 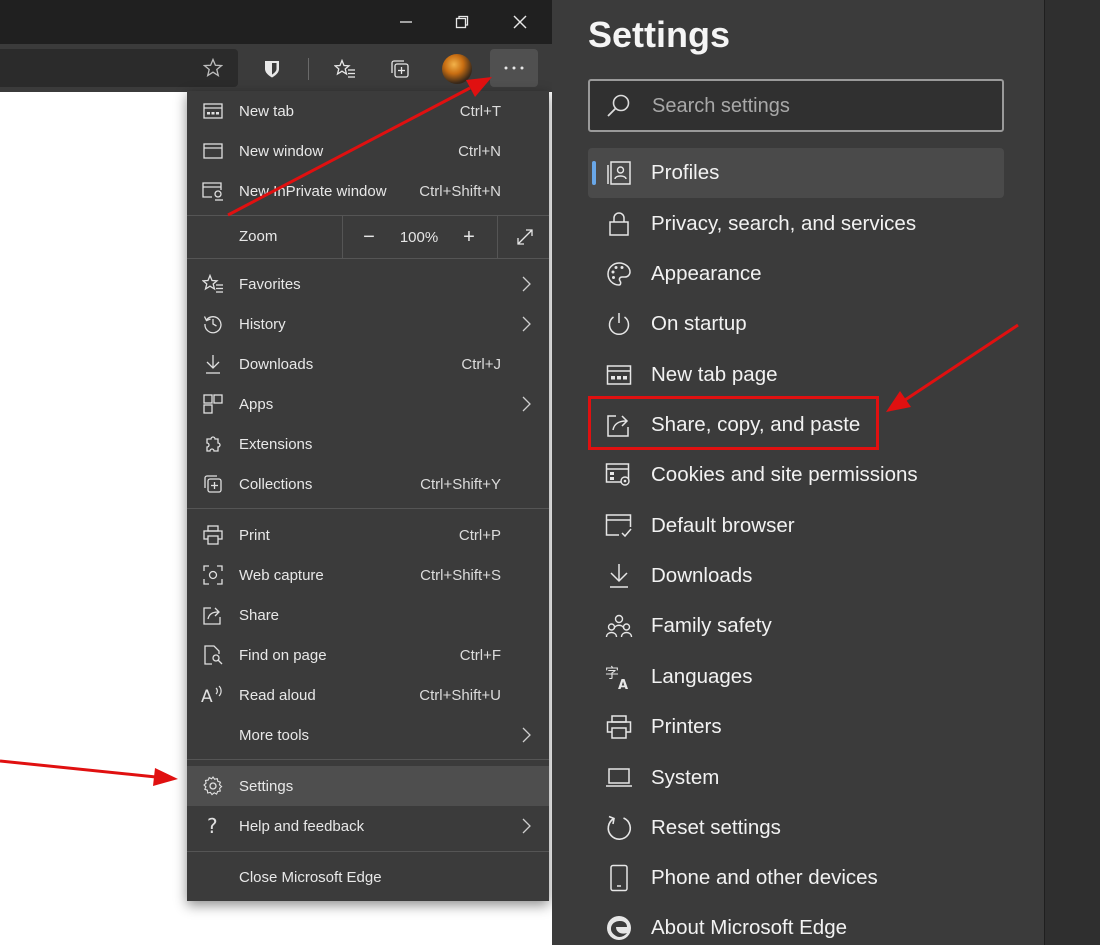 I want to click on menu-item-new-window: New window Ctrl+N, so click(x=368, y=151).